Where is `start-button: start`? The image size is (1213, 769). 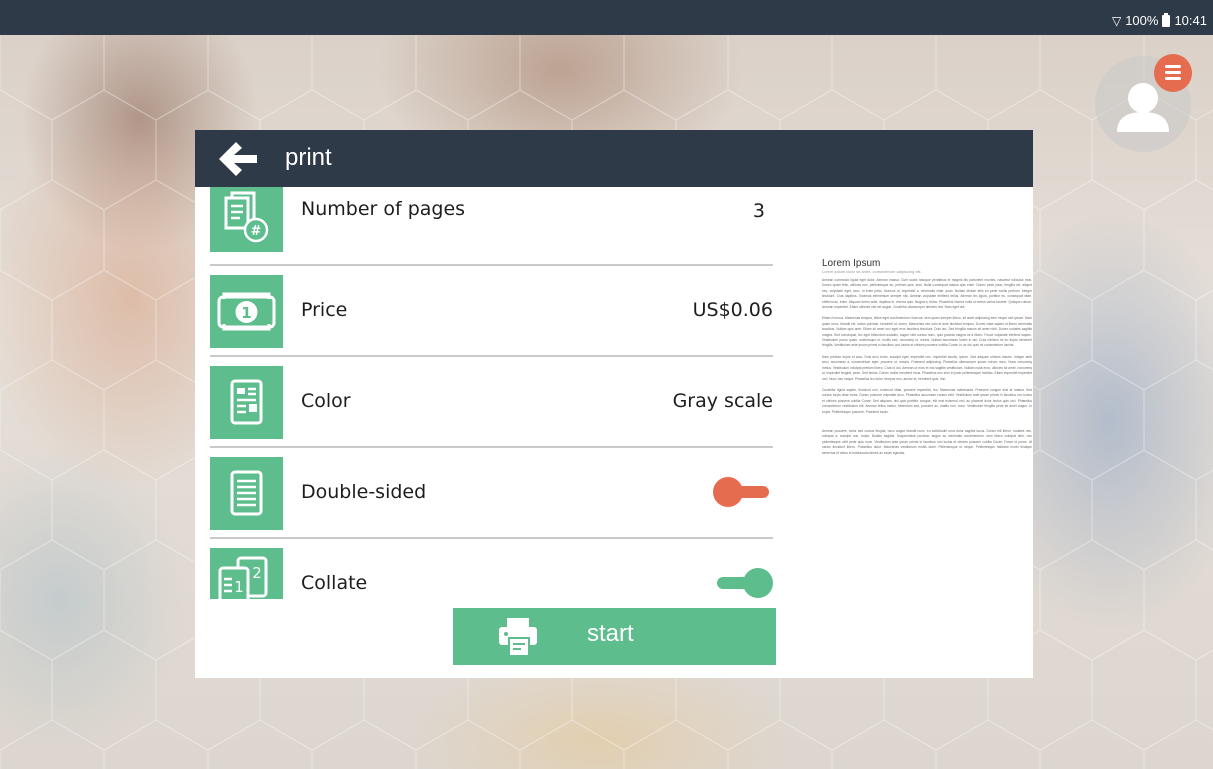 start-button: start is located at coordinates (614, 636).